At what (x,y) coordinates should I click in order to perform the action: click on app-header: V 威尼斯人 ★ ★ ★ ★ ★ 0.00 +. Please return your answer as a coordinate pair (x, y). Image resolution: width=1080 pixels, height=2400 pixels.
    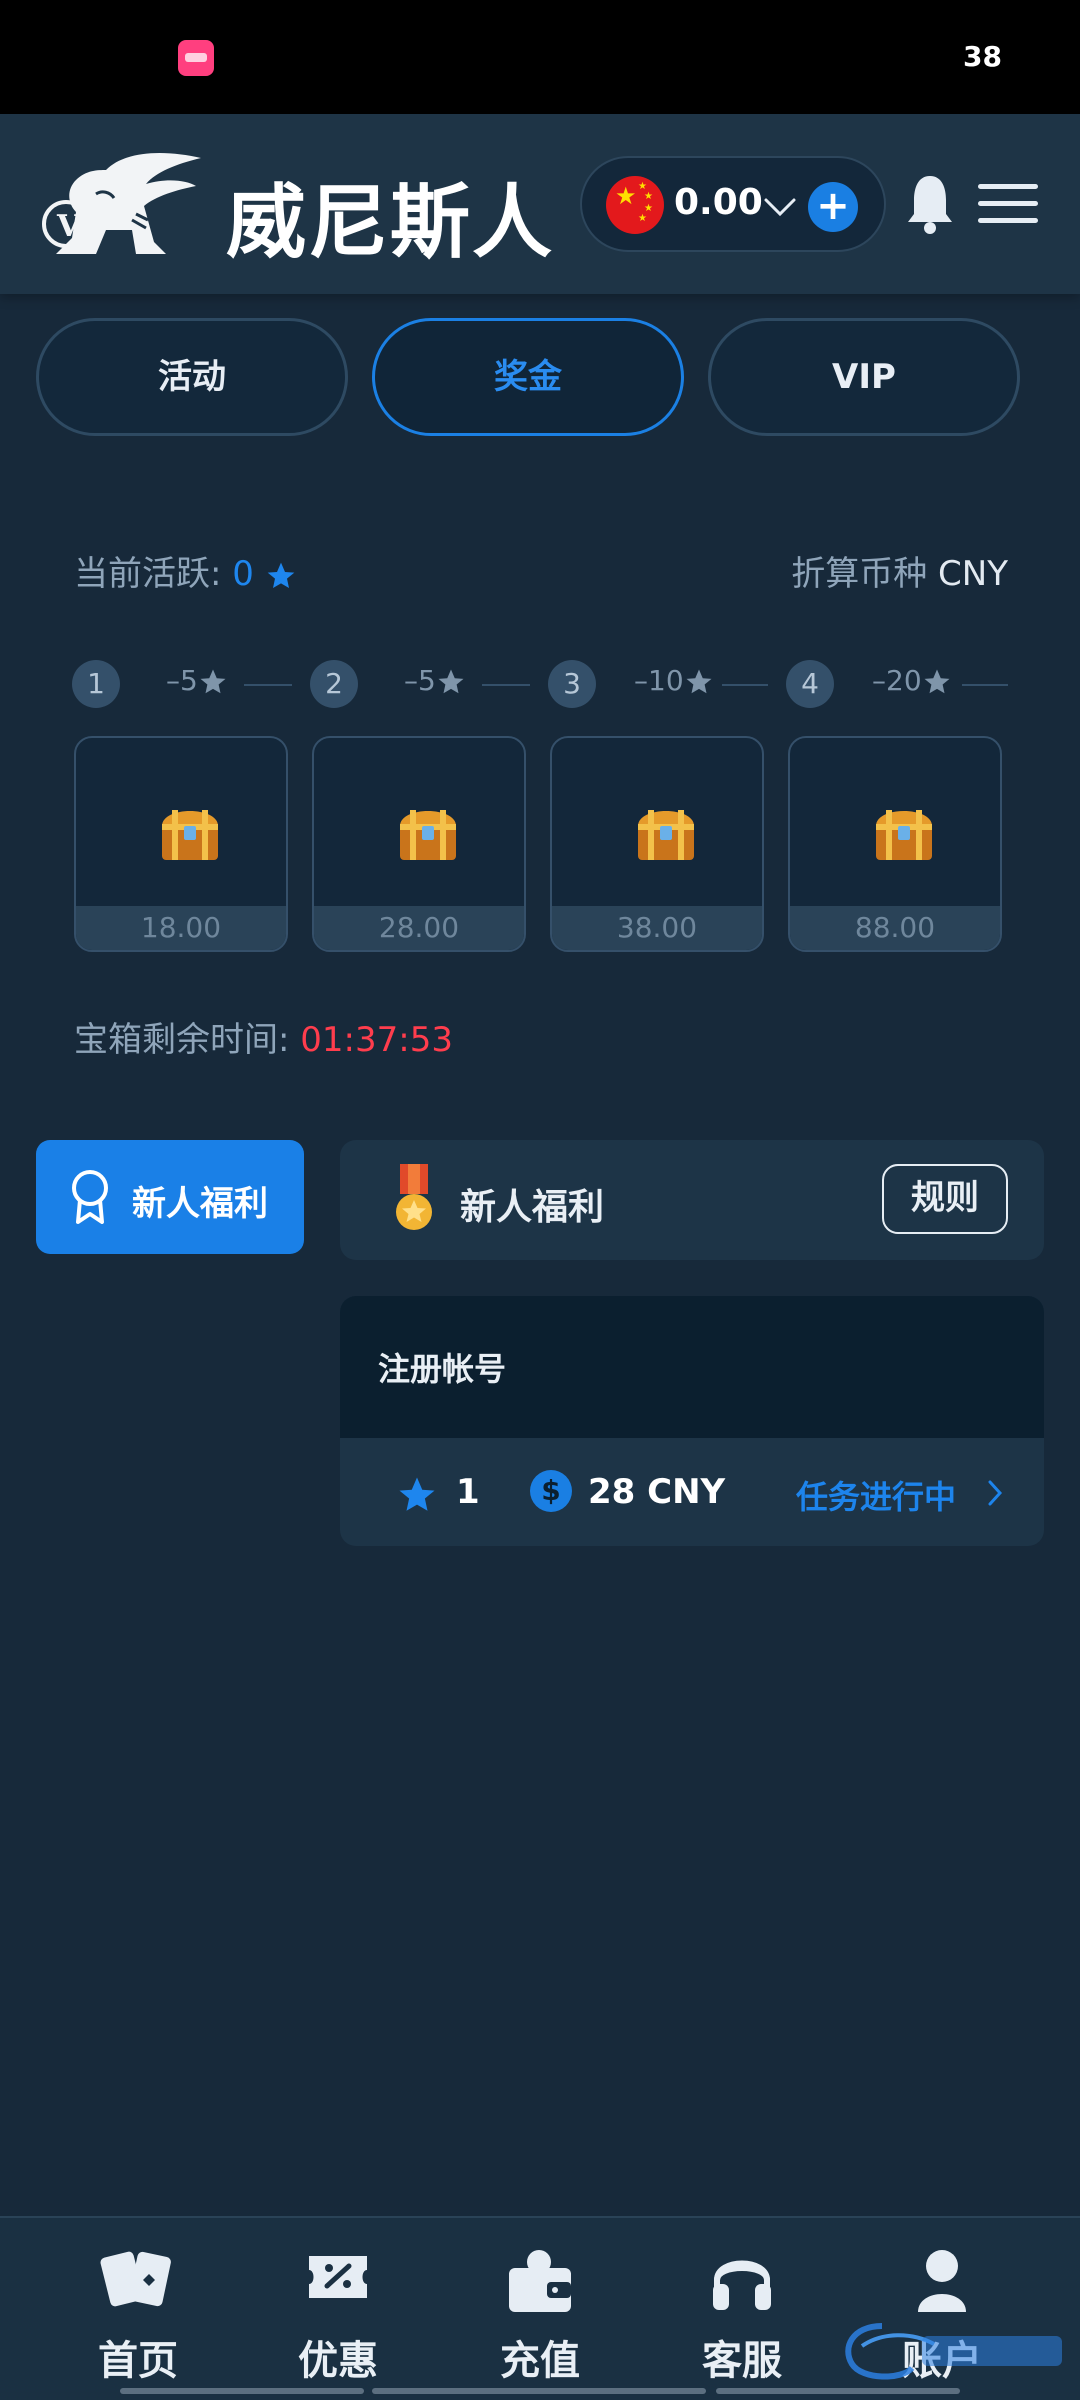
    Looking at the image, I should click on (540, 204).